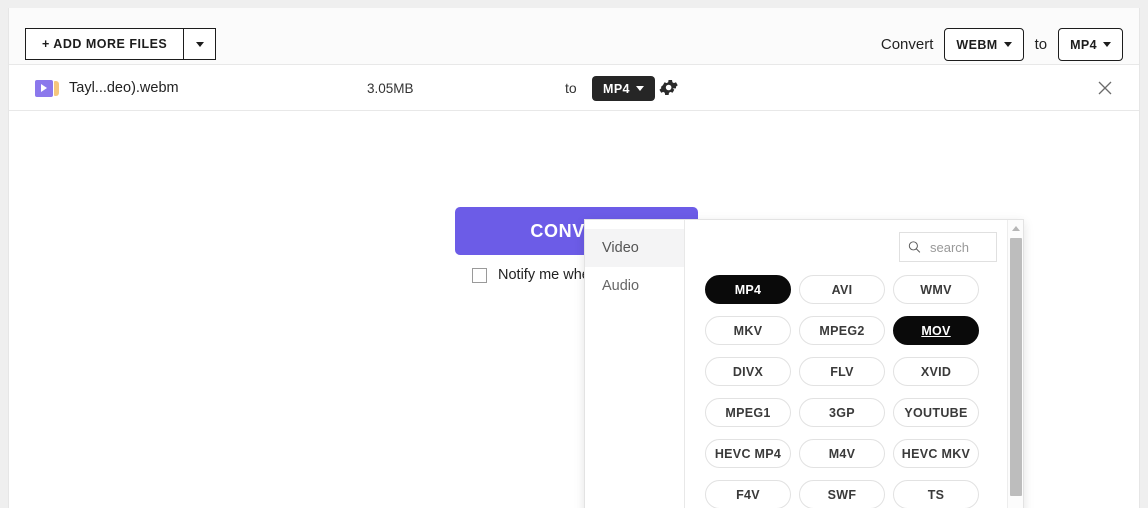 This screenshot has width=1148, height=508. I want to click on add-files-group: + ADD MORE FILES, so click(121, 44).